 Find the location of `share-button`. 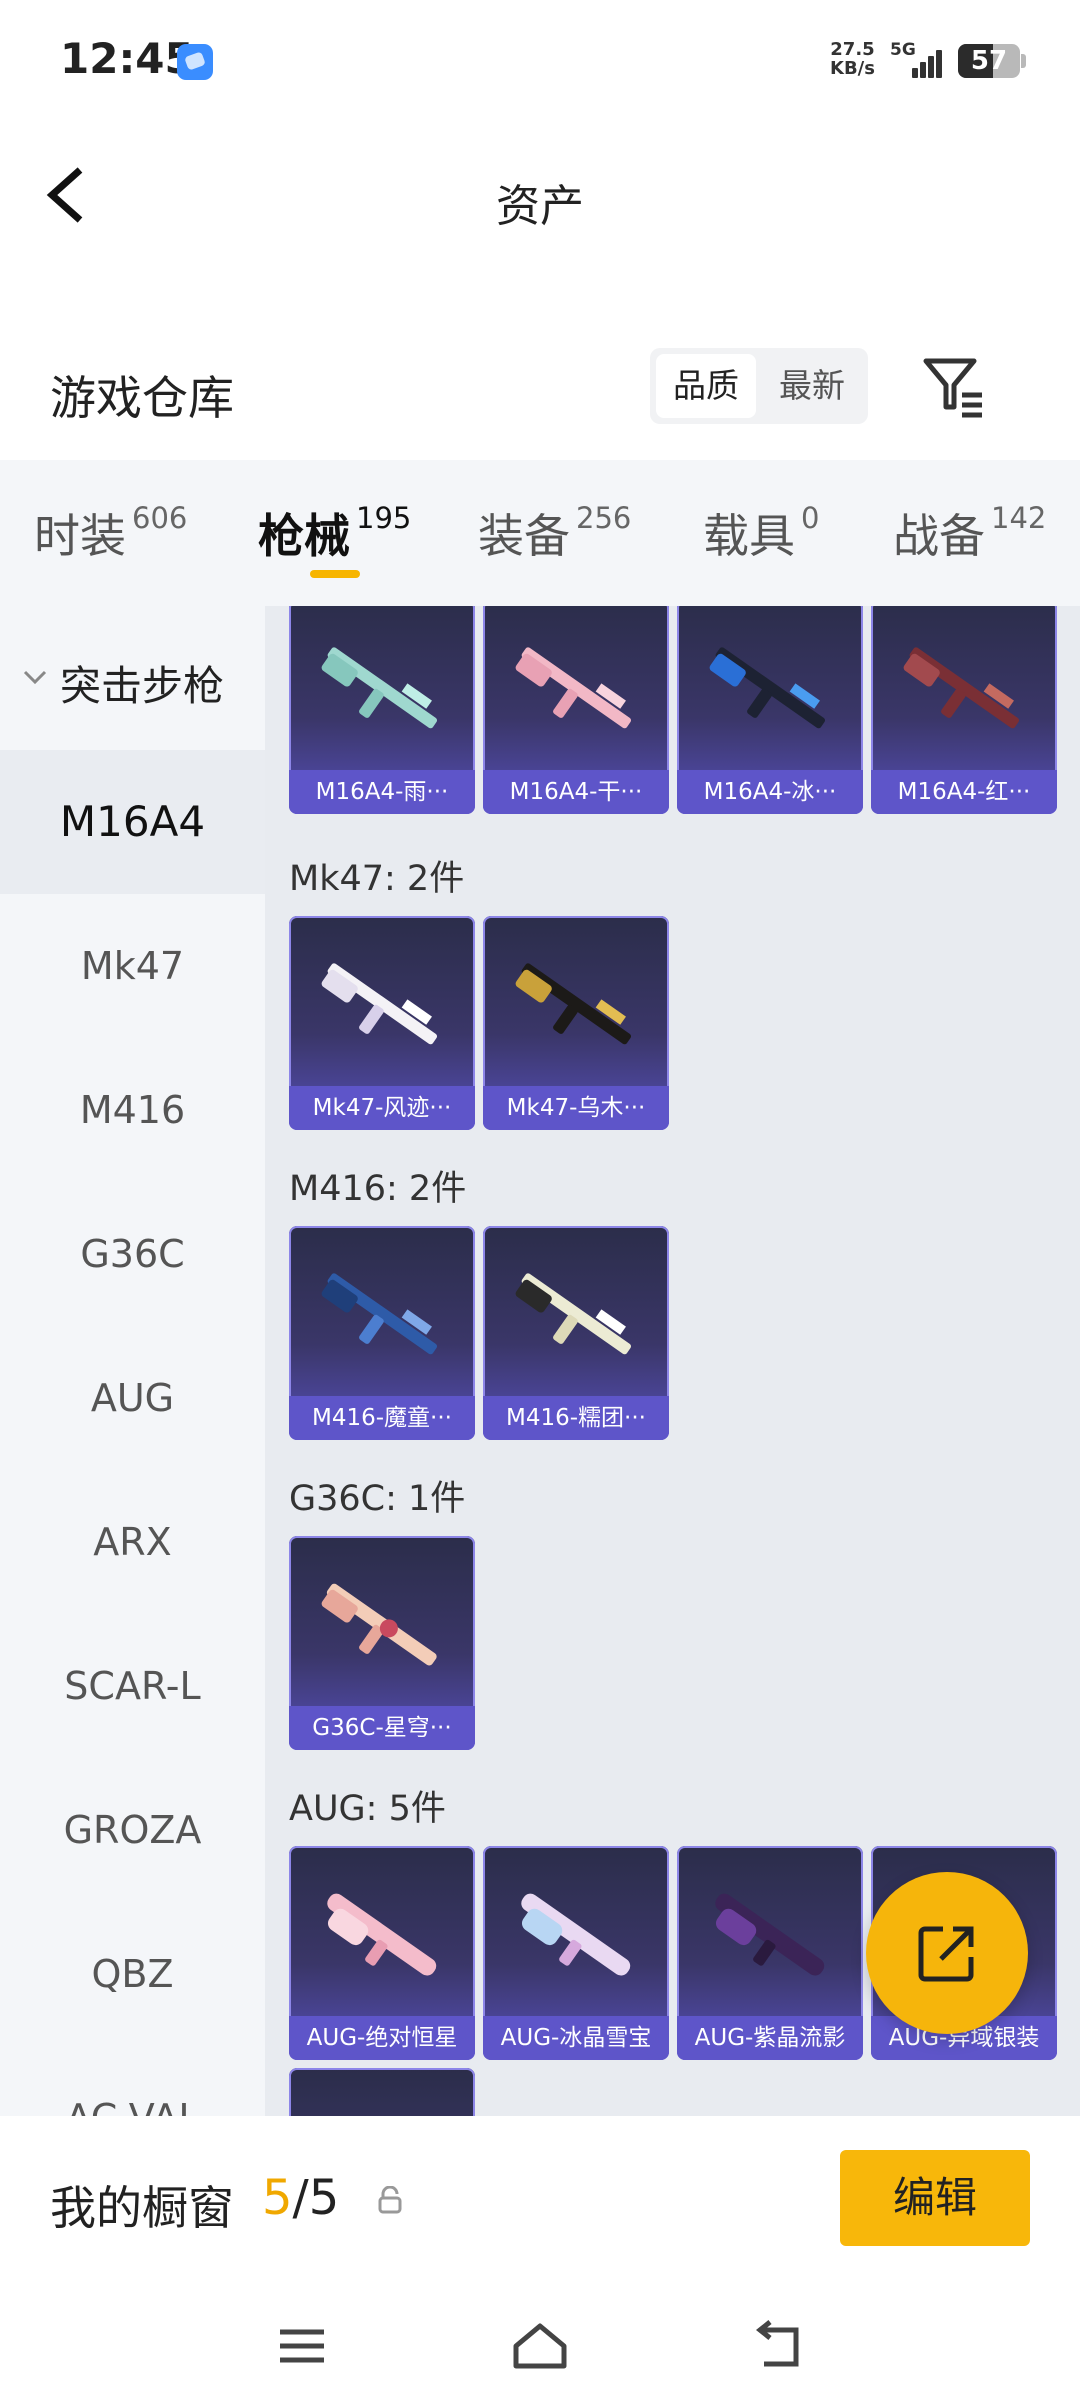

share-button is located at coordinates (947, 1953).